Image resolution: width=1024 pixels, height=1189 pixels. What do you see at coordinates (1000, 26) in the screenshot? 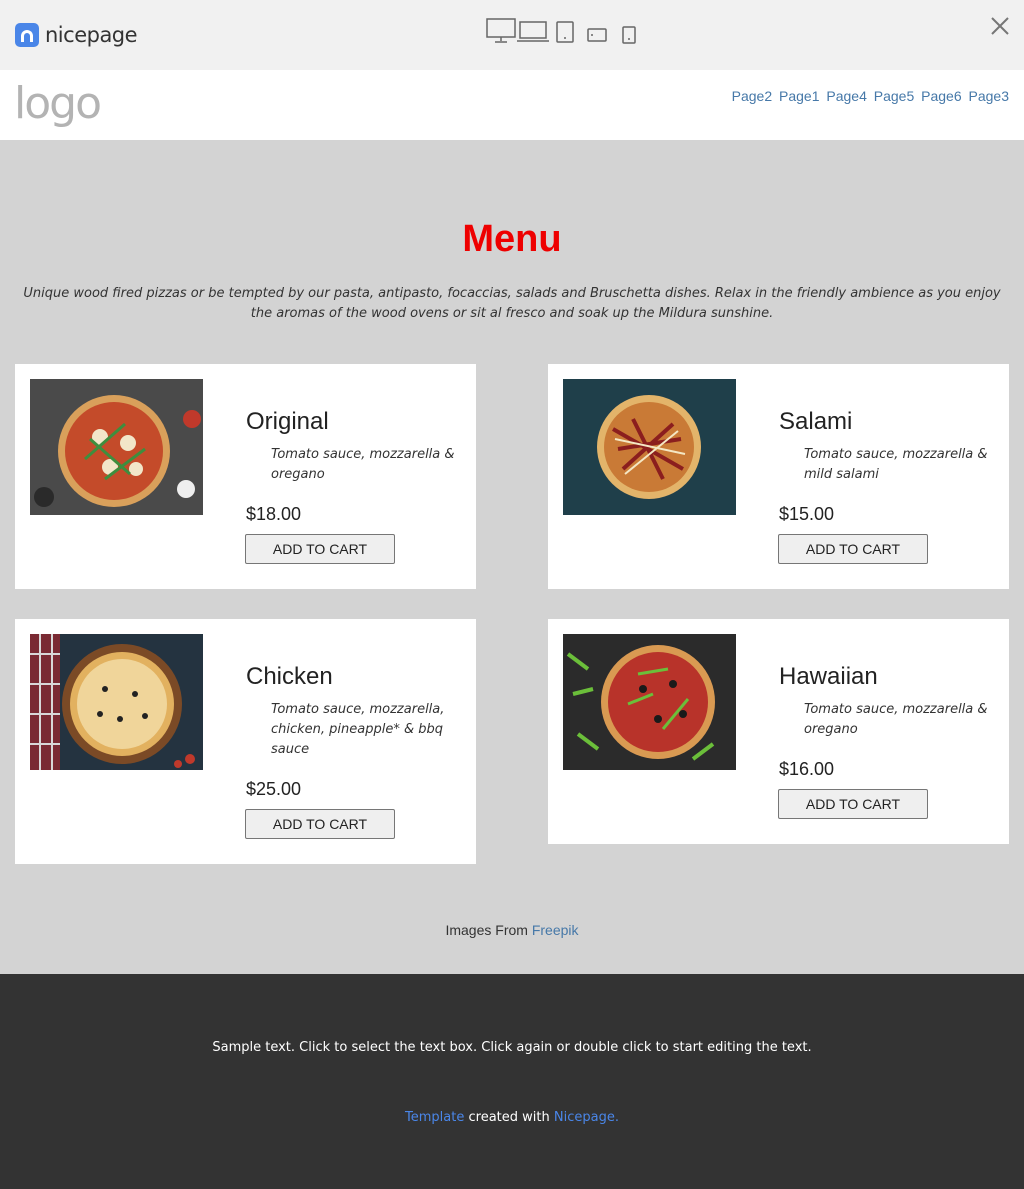
I see `close-icon` at bounding box center [1000, 26].